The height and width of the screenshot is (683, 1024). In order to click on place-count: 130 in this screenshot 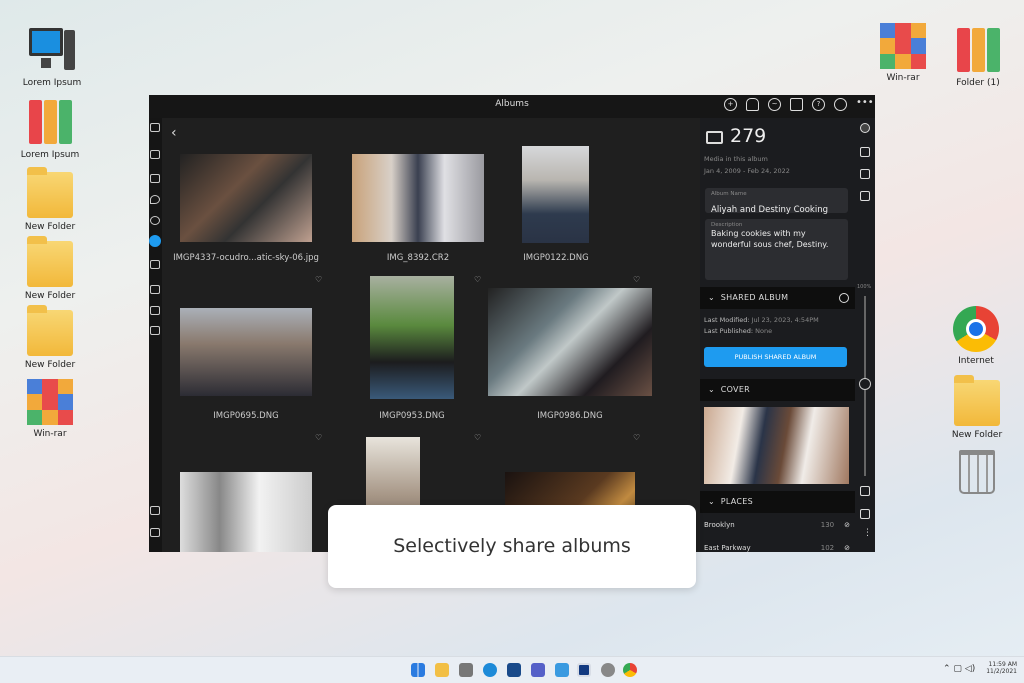, I will do `click(827, 525)`.